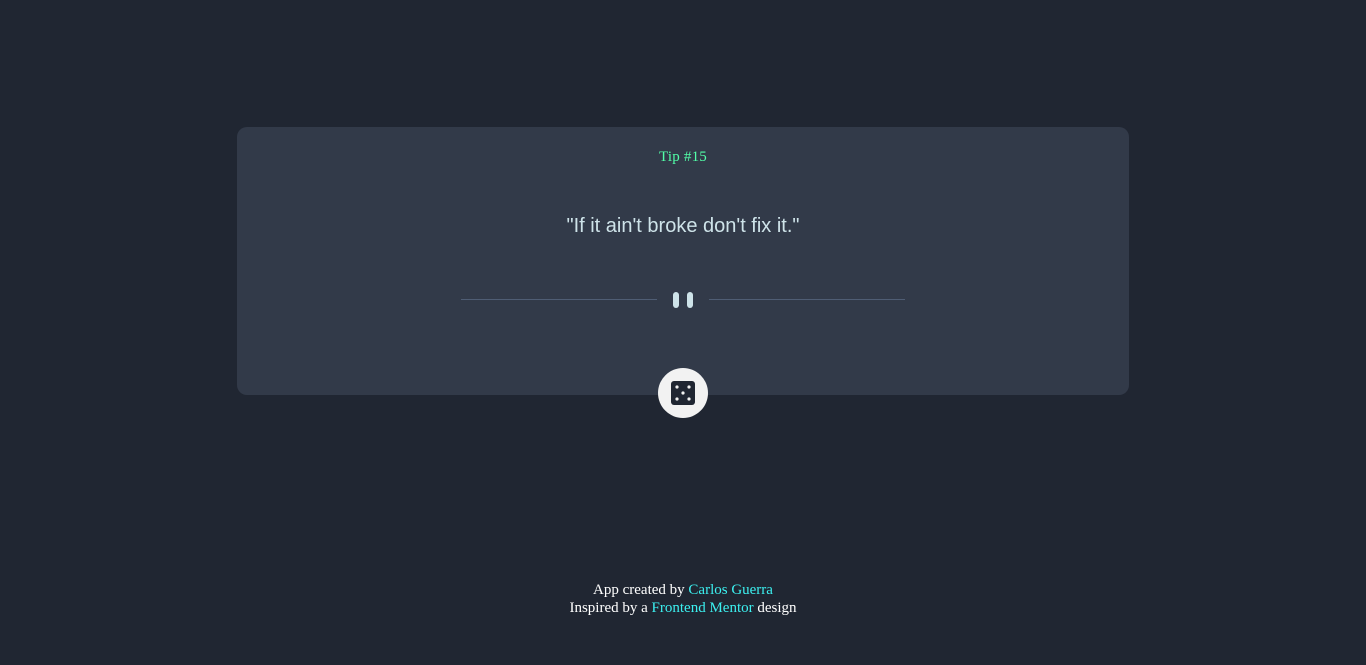  Describe the element at coordinates (777, 608) in the screenshot. I see `footer-design-text: design` at that location.